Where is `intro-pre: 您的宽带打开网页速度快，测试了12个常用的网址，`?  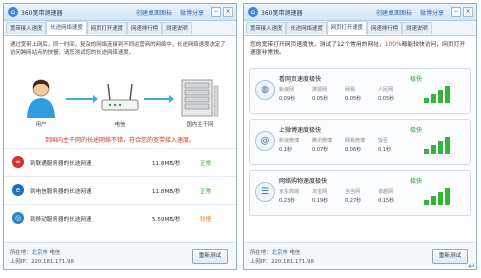
intro-pre: 您的宽带打开网页速度快，测试了12个常用的网址， is located at coordinates (317, 45).